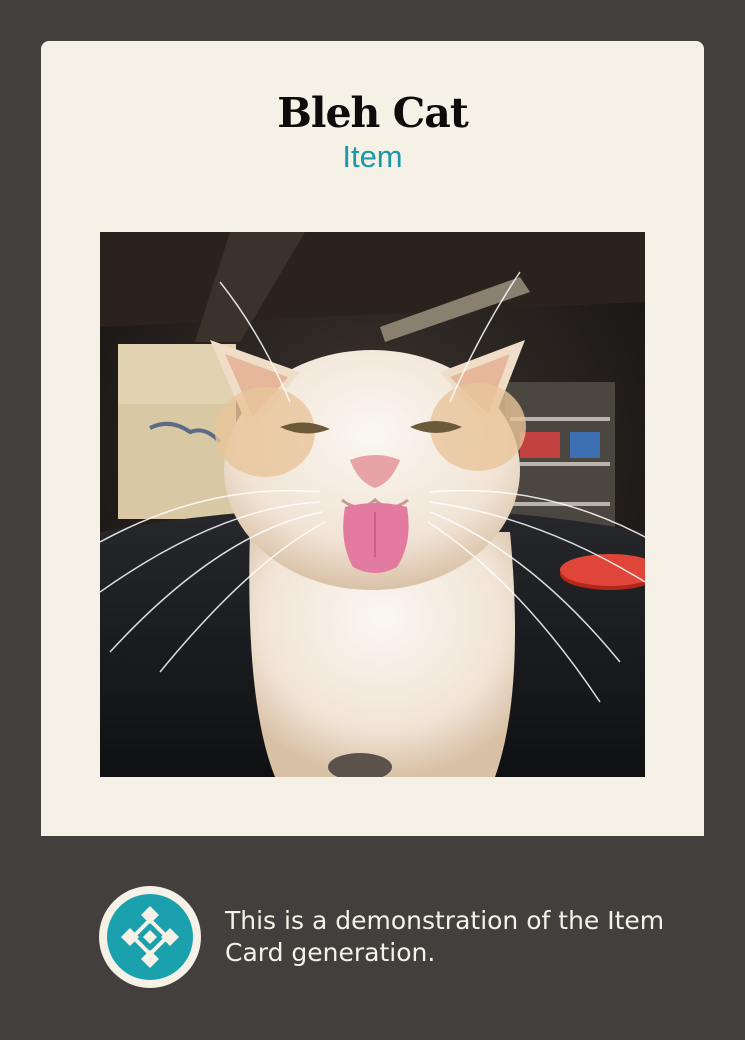  What do you see at coordinates (372, 156) in the screenshot?
I see `card-type-label: Item` at bounding box center [372, 156].